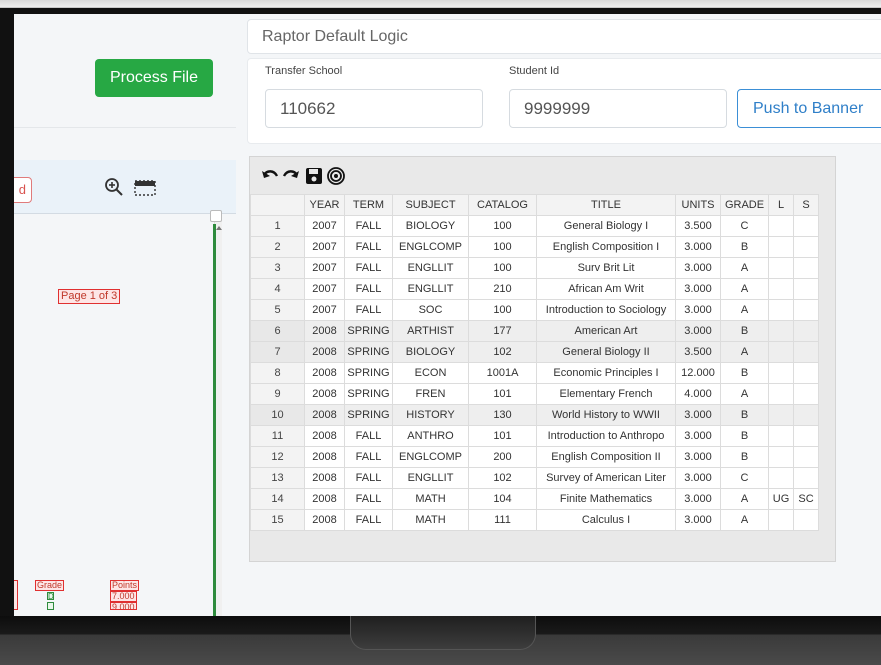 Image resolution: width=881 pixels, height=665 pixels. What do you see at coordinates (606, 247) in the screenshot?
I see `title-cell: English Composition I` at bounding box center [606, 247].